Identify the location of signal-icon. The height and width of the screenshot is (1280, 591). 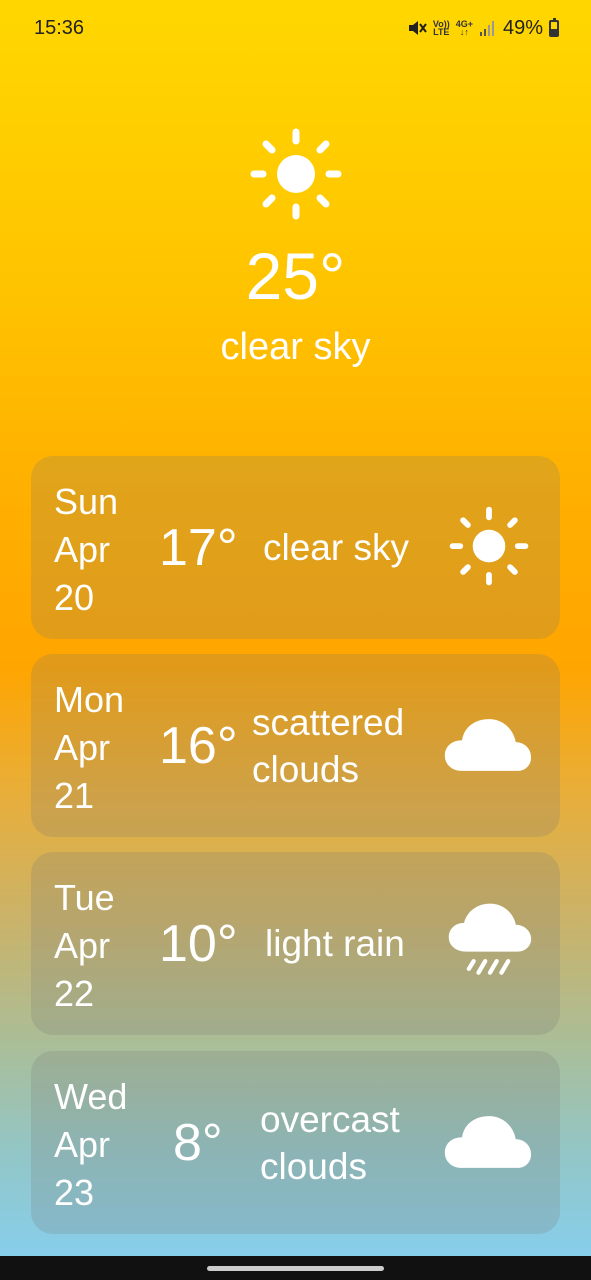
(486, 28).